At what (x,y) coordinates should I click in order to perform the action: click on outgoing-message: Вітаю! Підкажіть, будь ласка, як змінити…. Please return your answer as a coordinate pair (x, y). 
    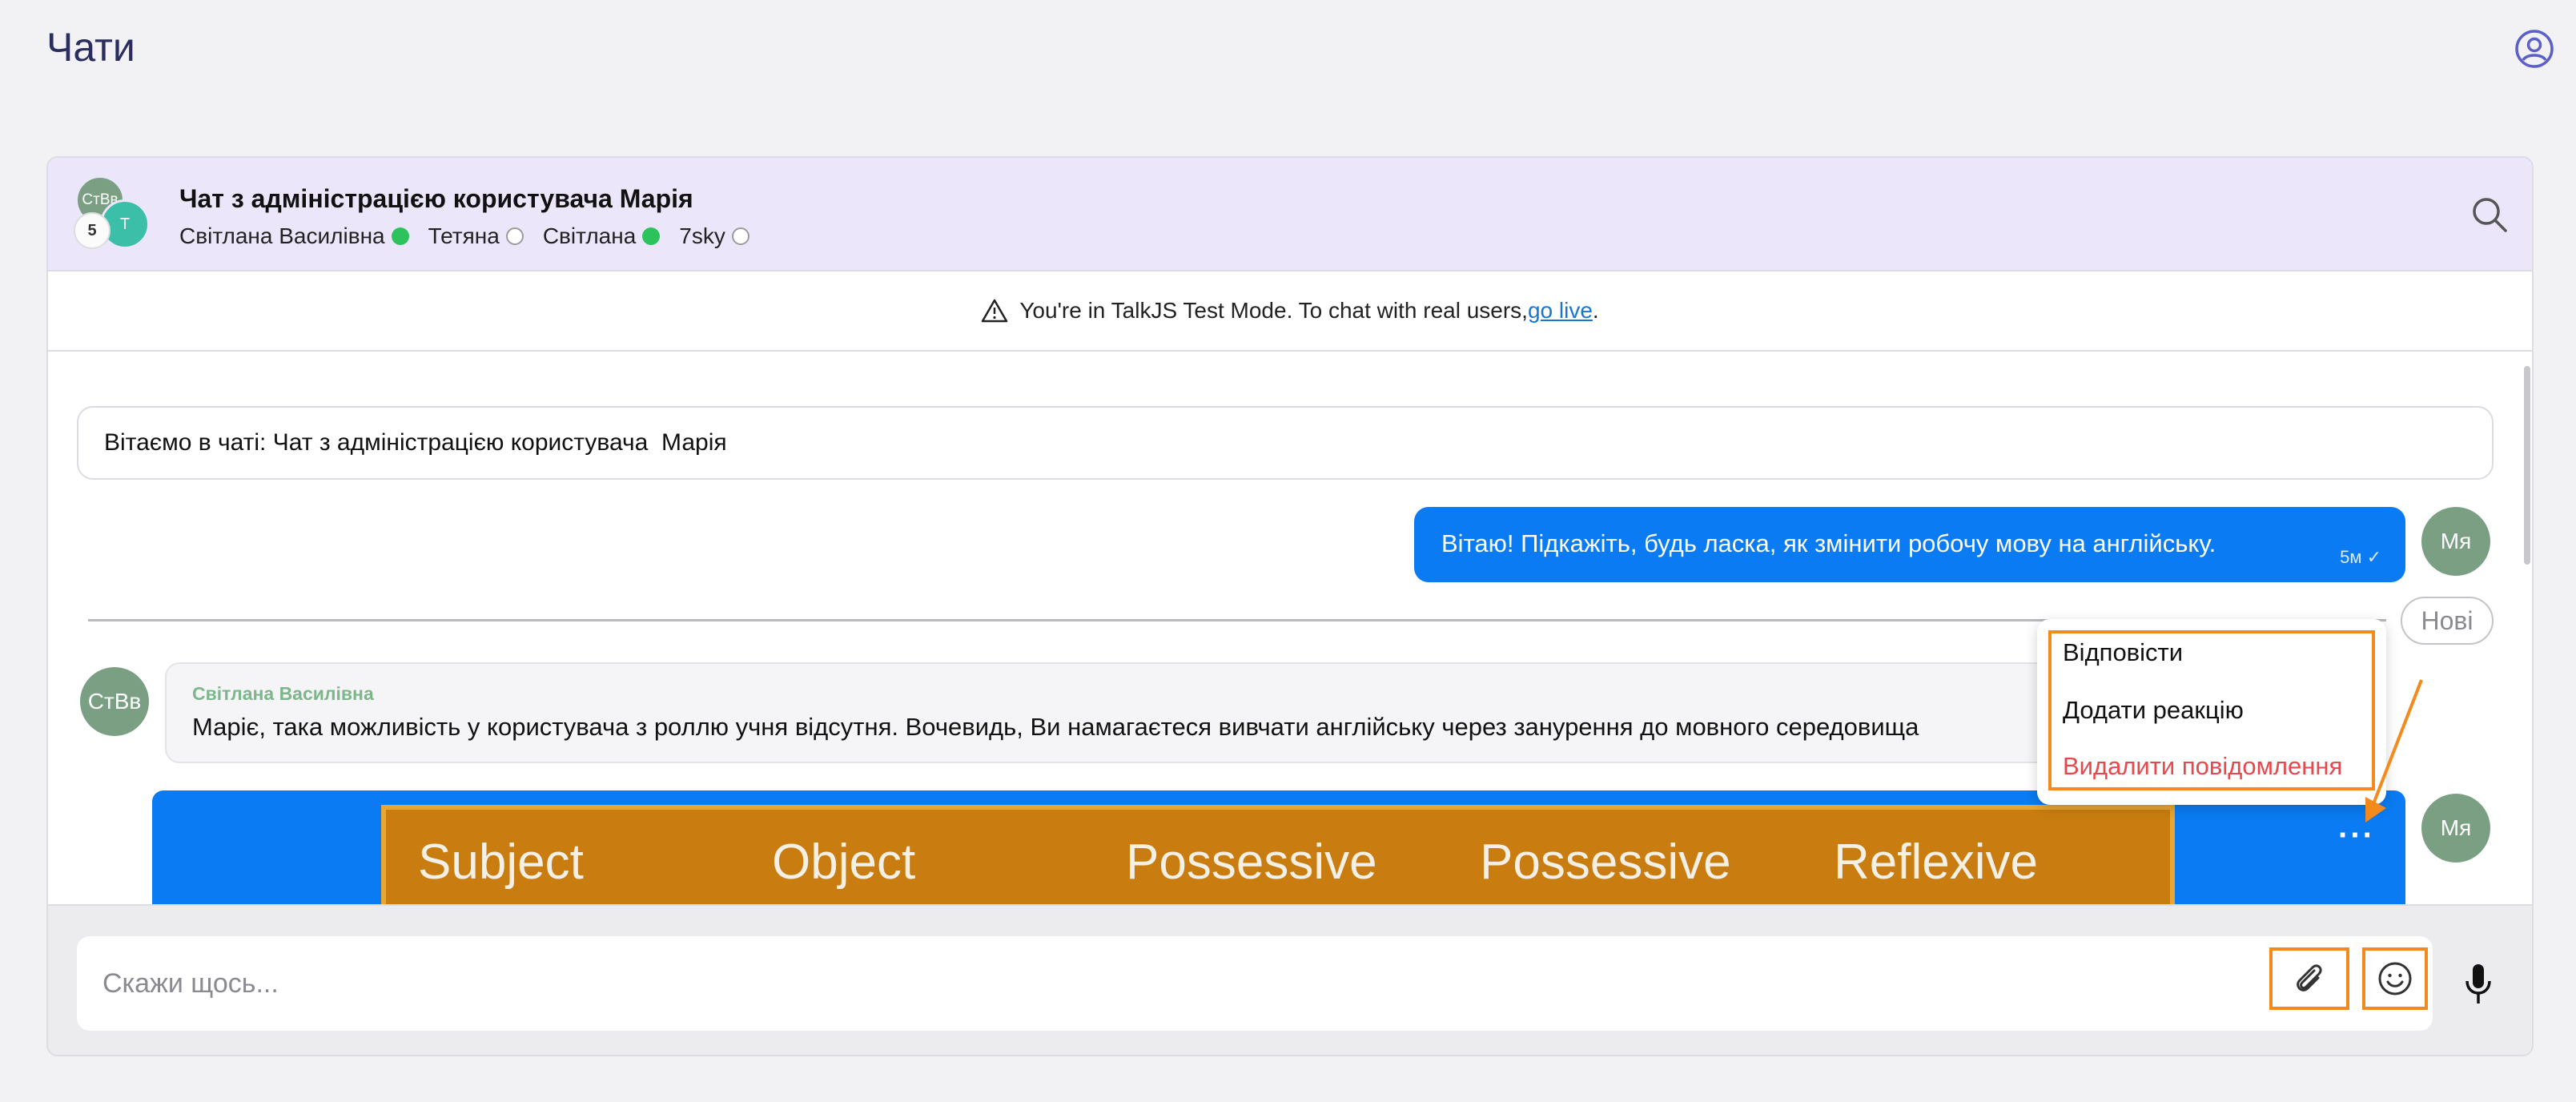
    Looking at the image, I should click on (1909, 544).